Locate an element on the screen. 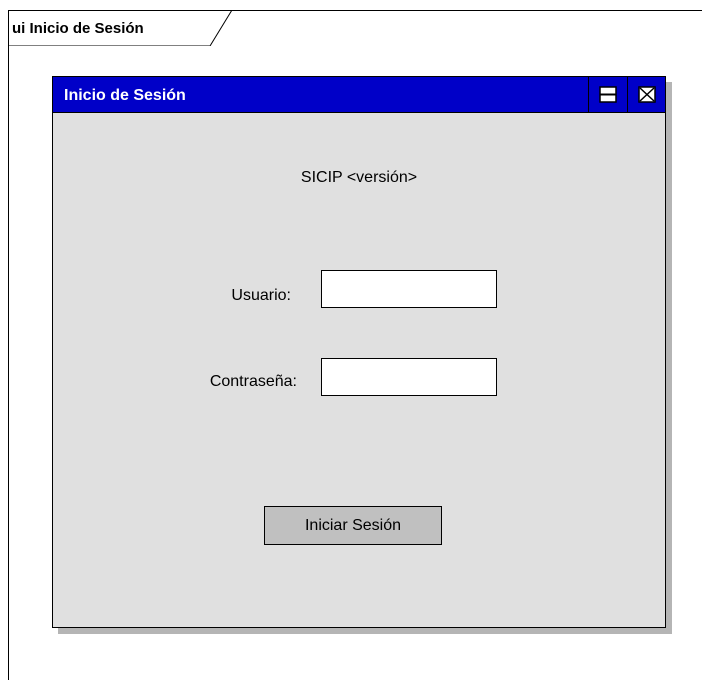 The height and width of the screenshot is (680, 702). app-version-label: SICIP <versión> is located at coordinates (359, 177).